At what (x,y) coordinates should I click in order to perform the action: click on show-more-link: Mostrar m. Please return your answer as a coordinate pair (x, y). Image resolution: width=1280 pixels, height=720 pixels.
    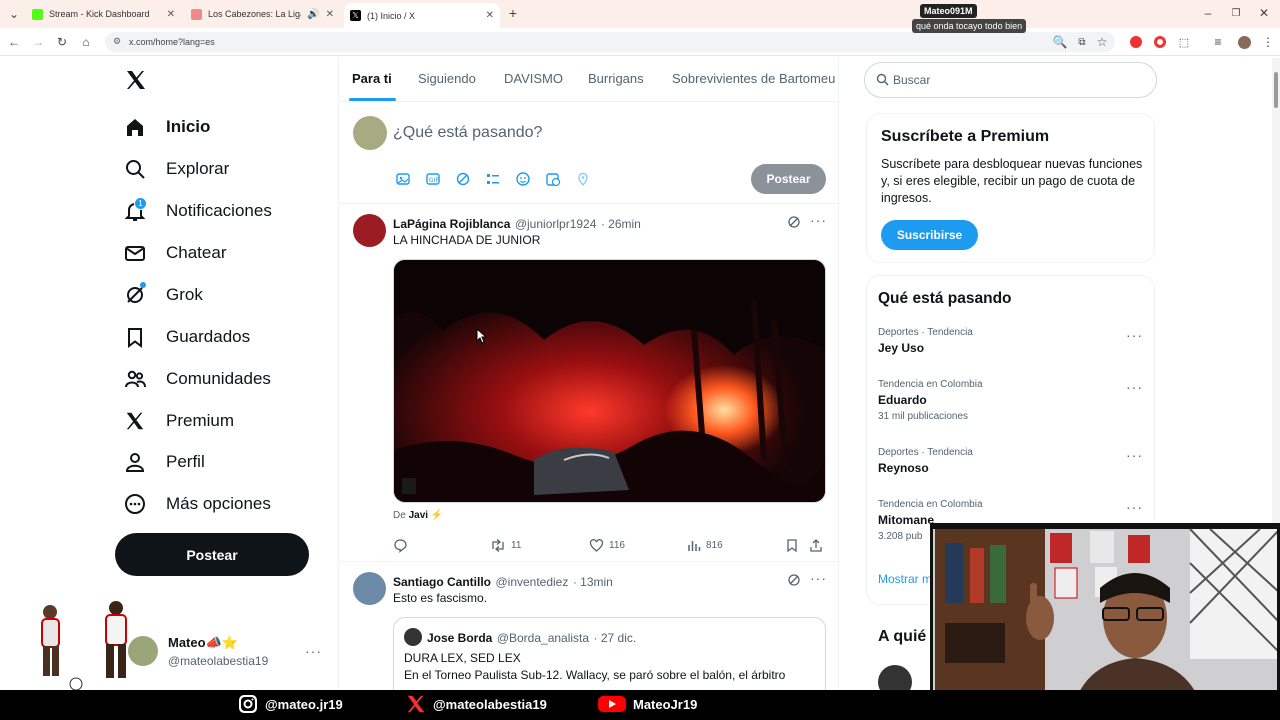
    Looking at the image, I should click on (905, 579).